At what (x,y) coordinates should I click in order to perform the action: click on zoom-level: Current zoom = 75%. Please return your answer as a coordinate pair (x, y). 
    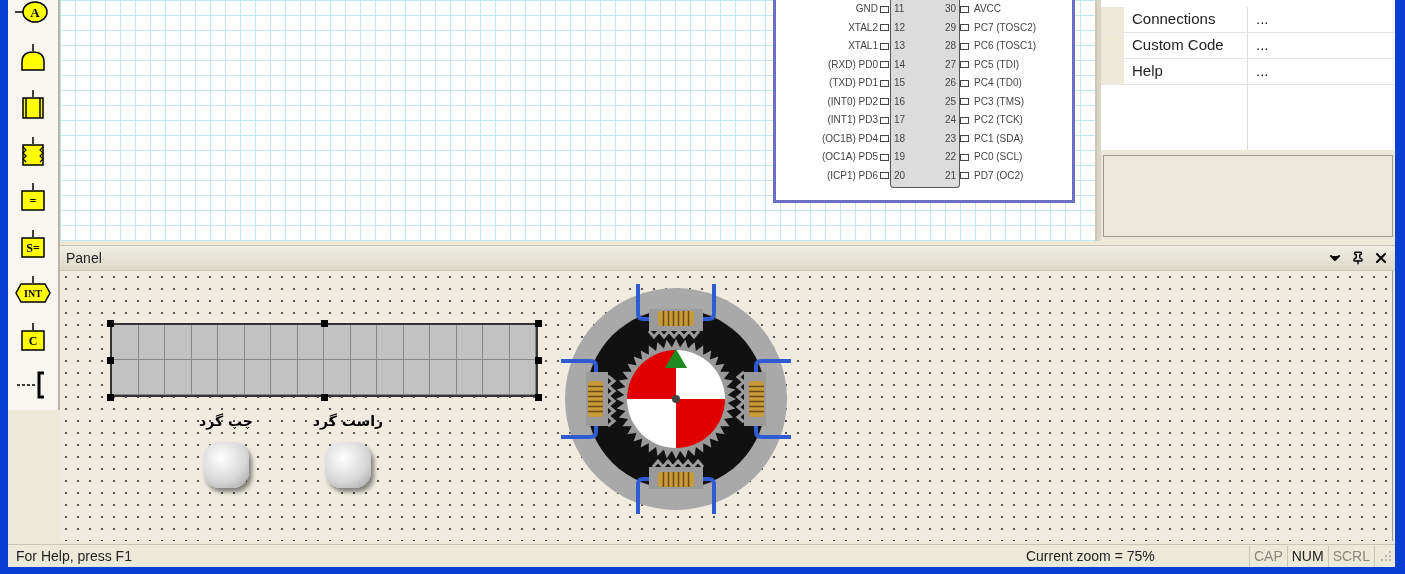
    Looking at the image, I should click on (1134, 556).